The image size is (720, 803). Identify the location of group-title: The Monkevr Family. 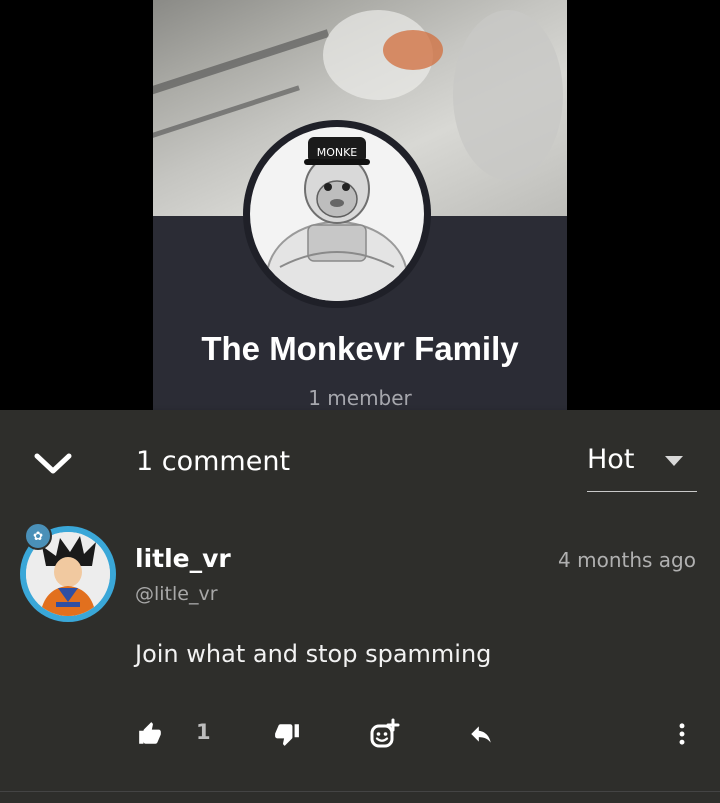
(360, 348).